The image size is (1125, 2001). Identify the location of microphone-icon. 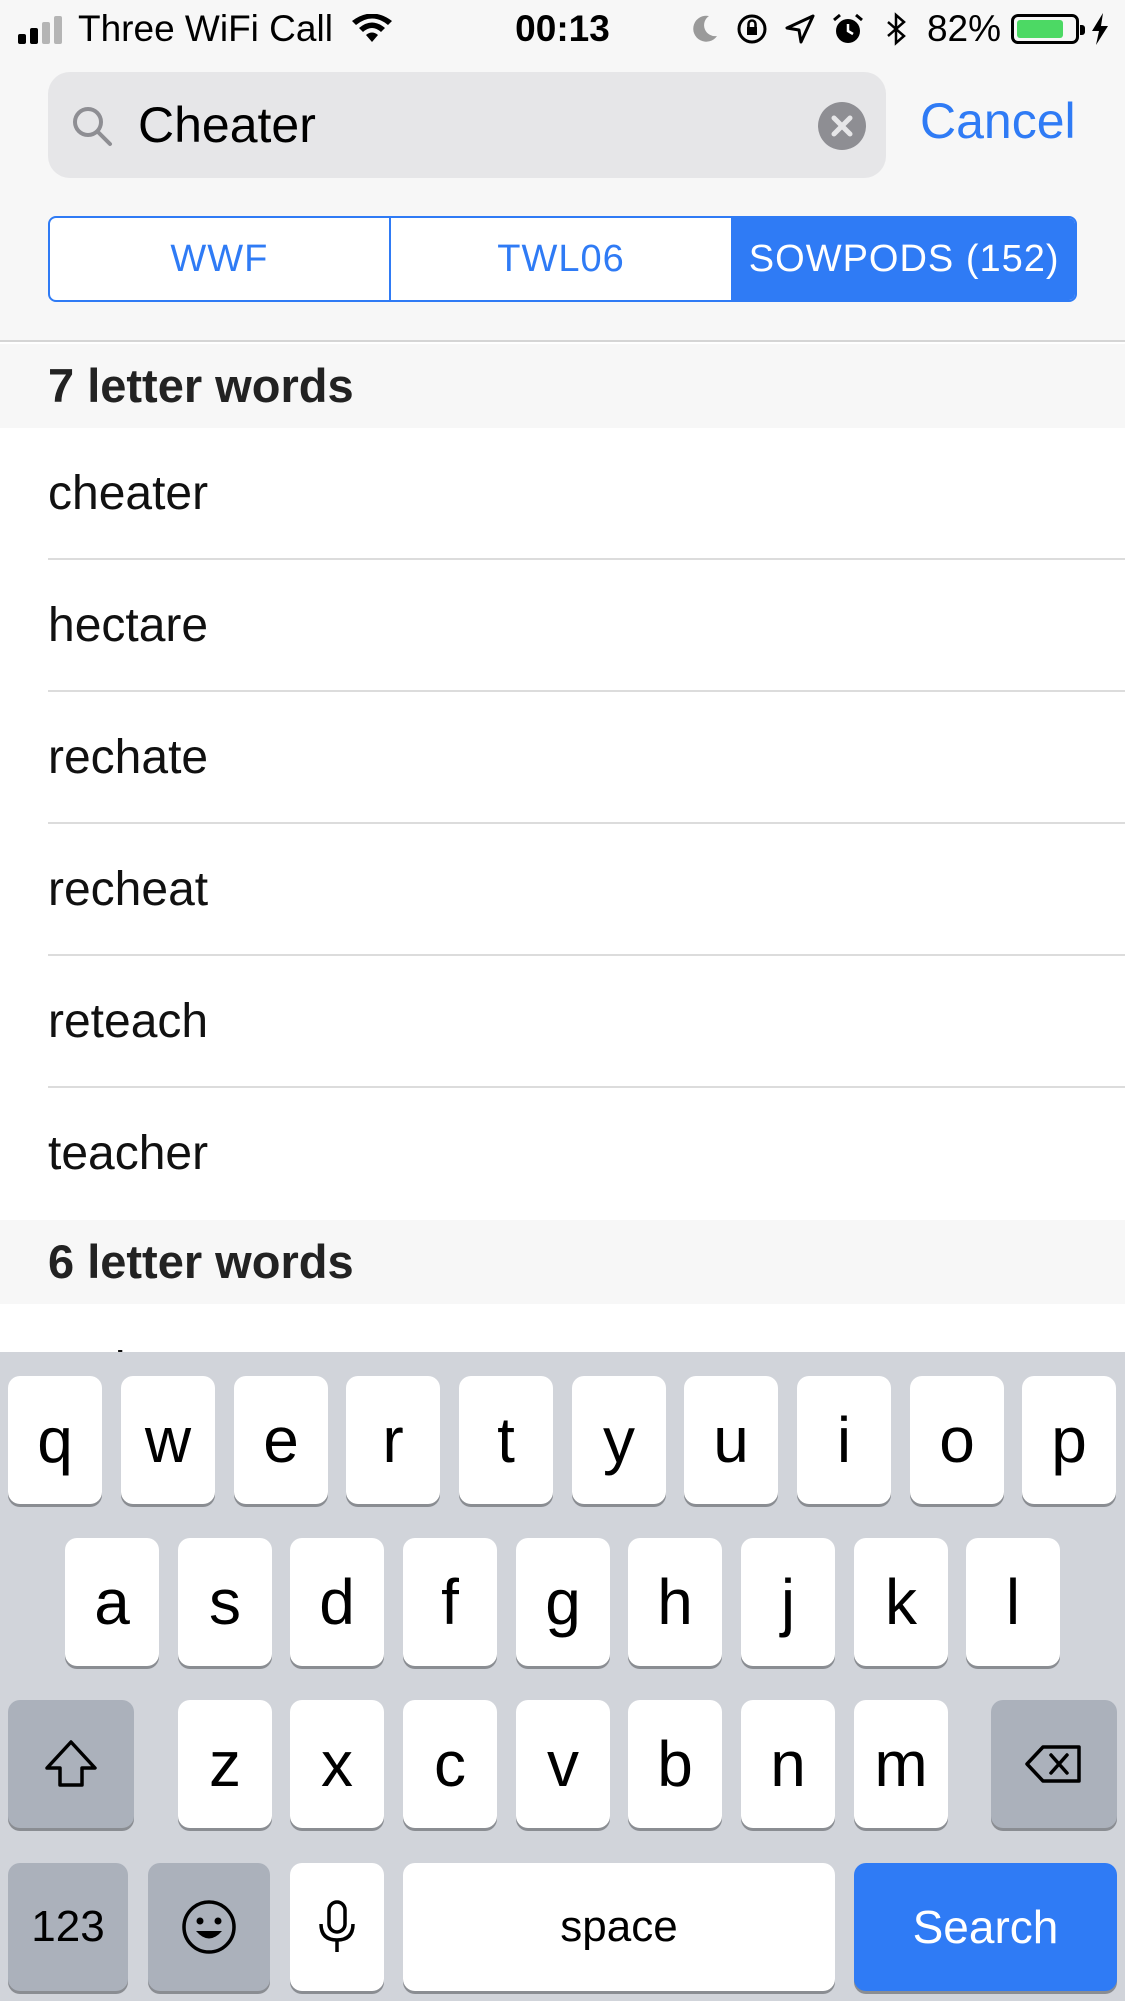
(337, 1926).